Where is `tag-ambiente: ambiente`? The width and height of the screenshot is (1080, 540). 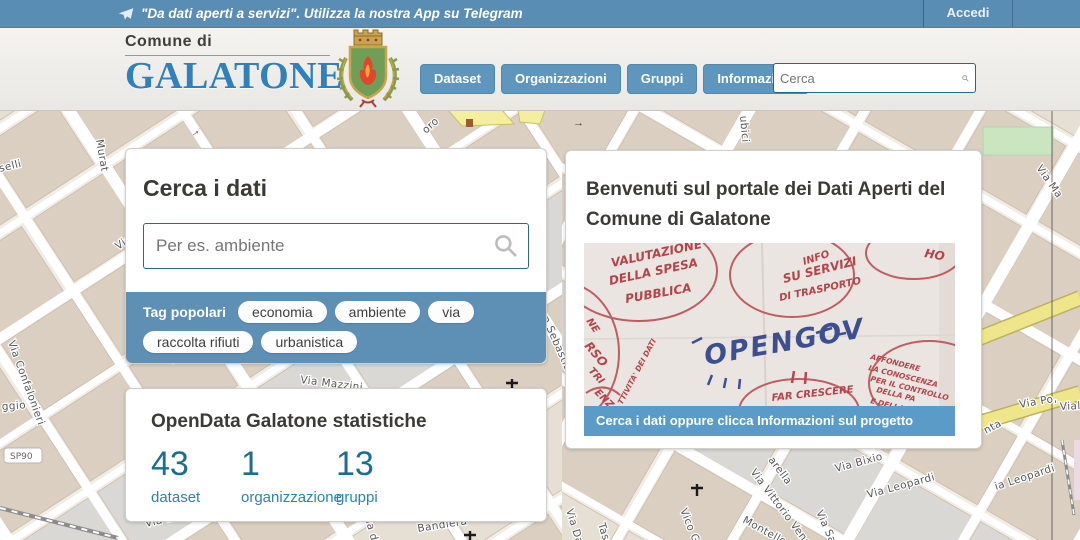 tag-ambiente: ambiente is located at coordinates (377, 312).